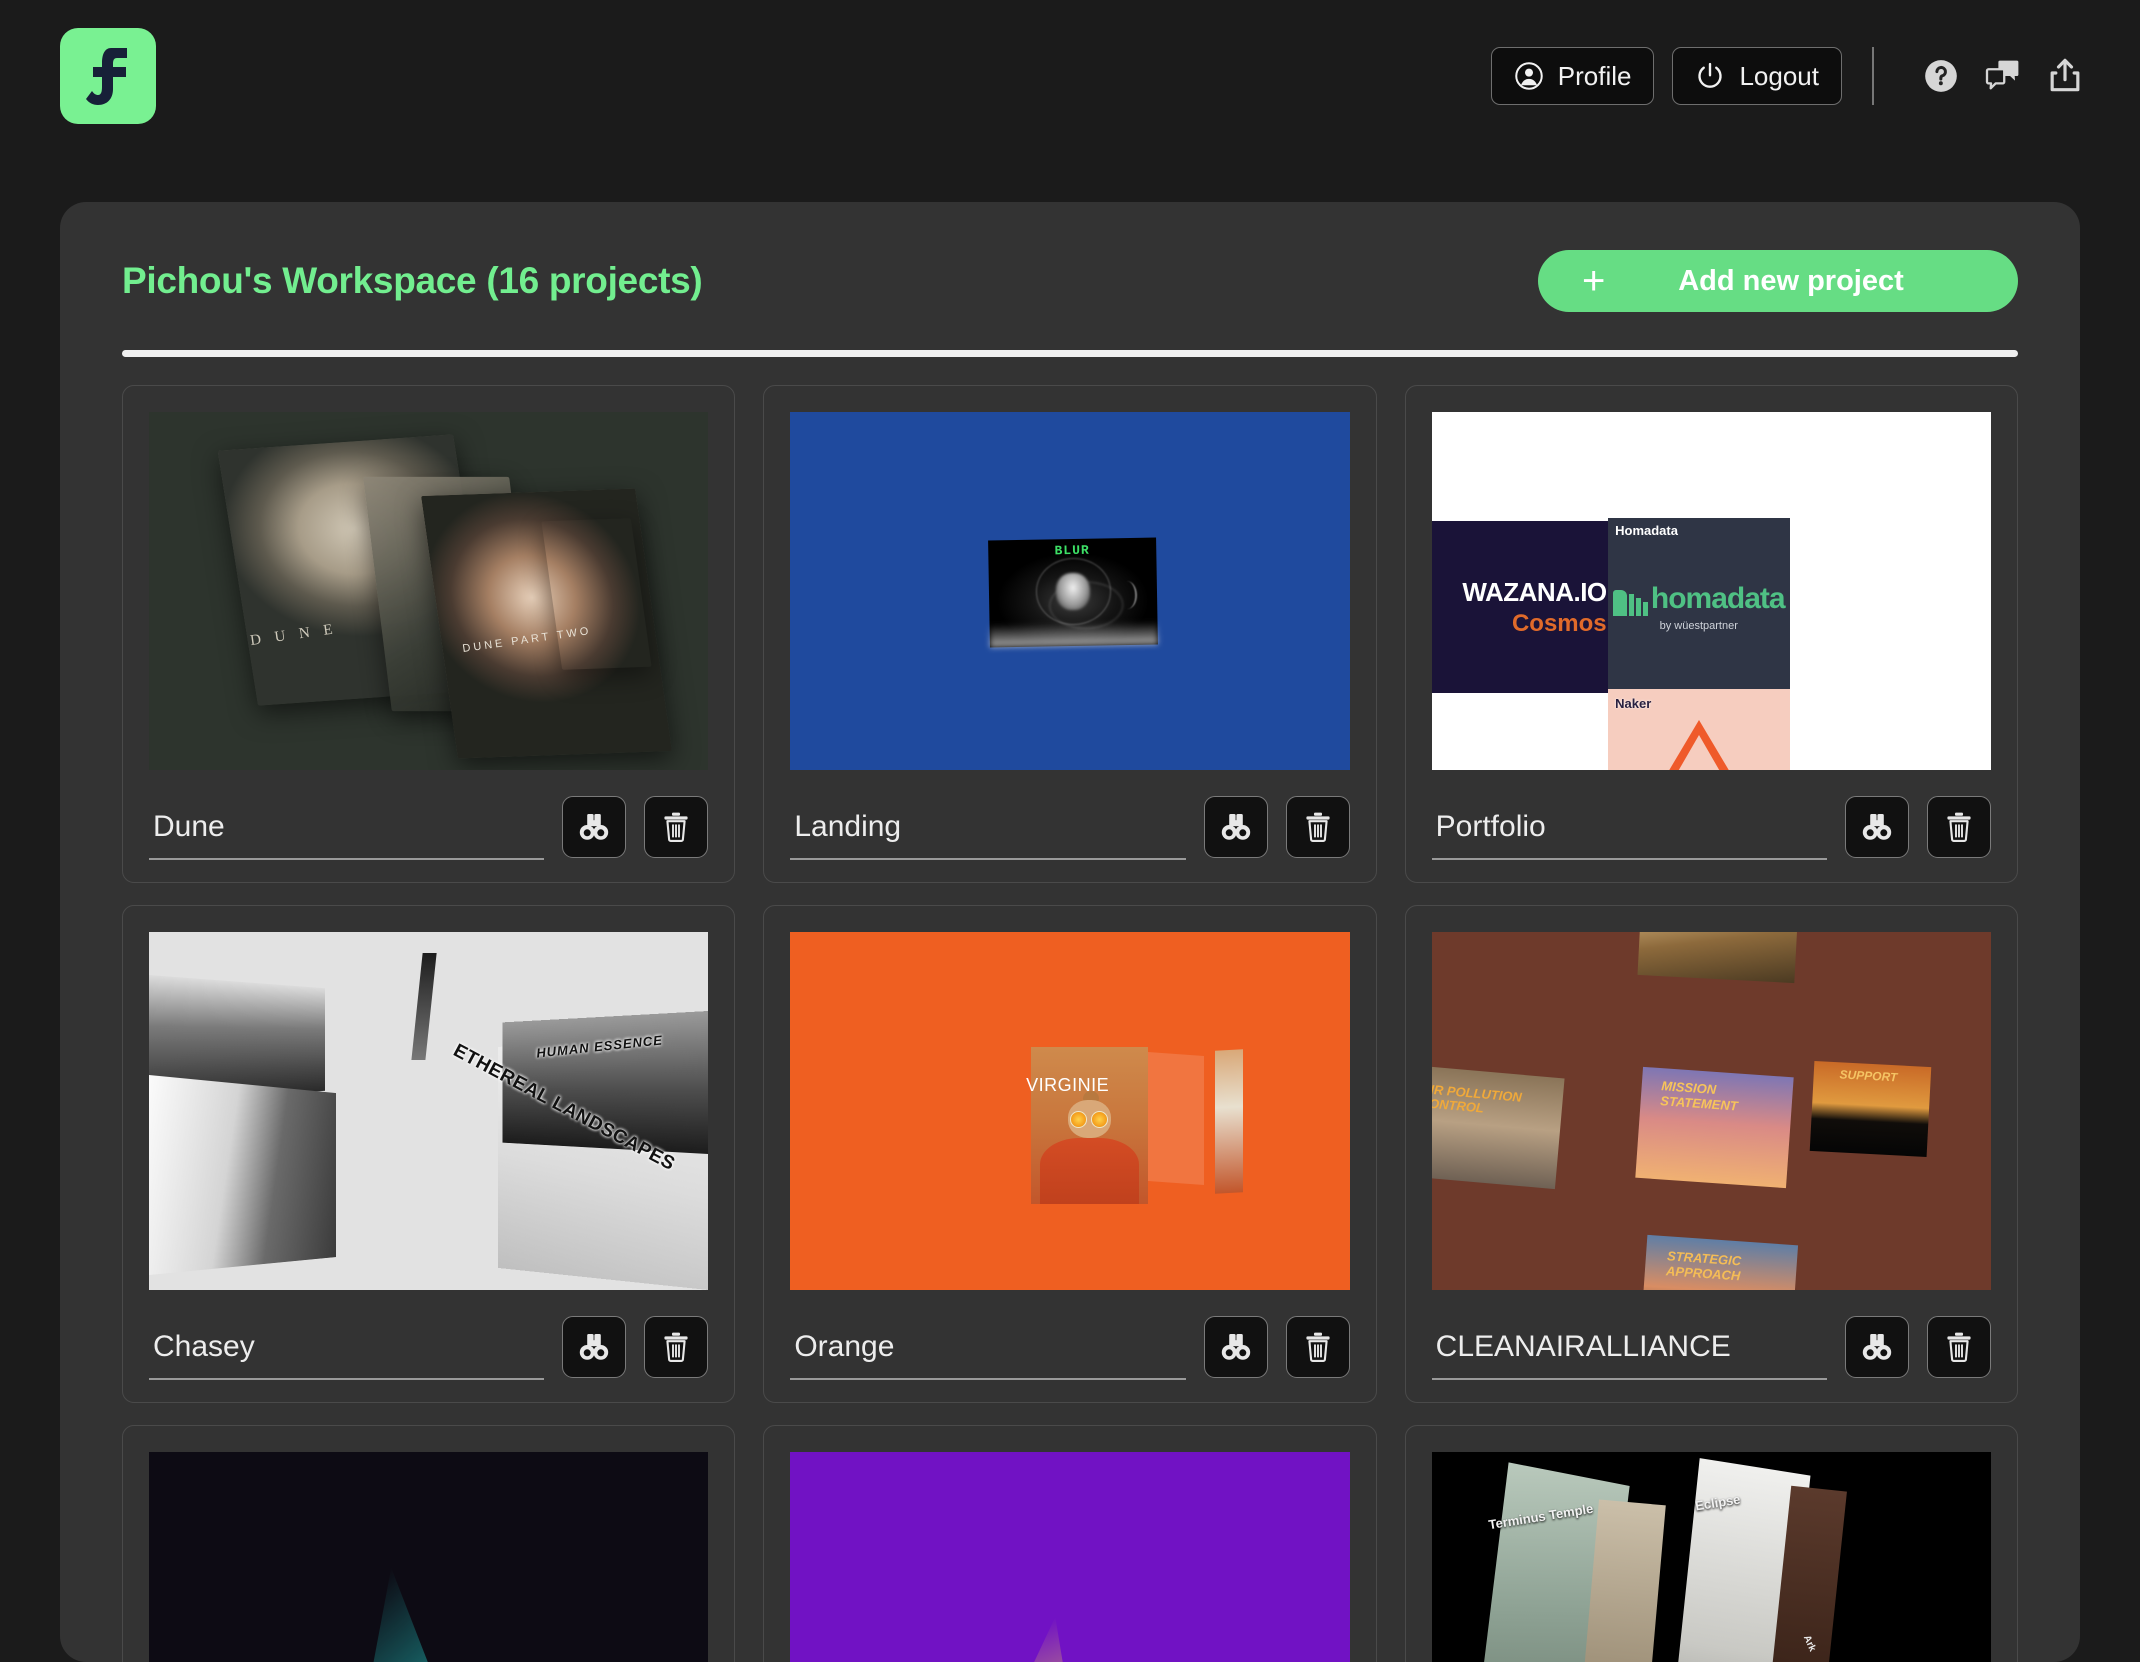 The height and width of the screenshot is (1662, 2140). Describe the element at coordinates (1534, 591) in the screenshot. I see `tile-title: WAZANA.IO` at that location.